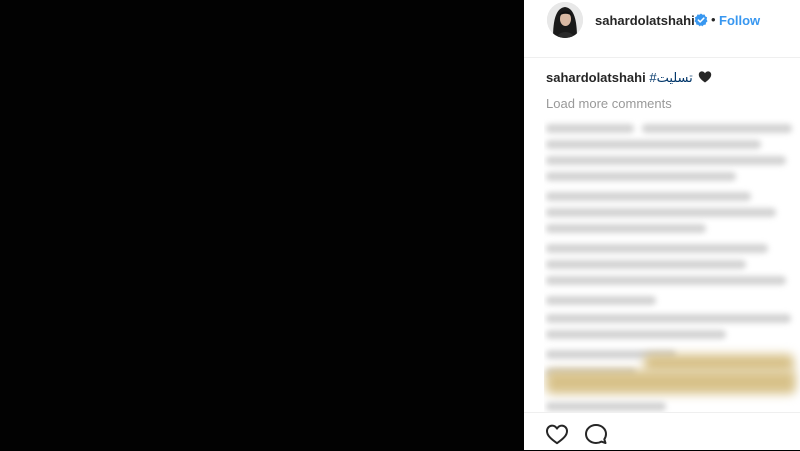 The height and width of the screenshot is (451, 800). I want to click on post-header: sahardolatshahi • Follow, so click(662, 21).